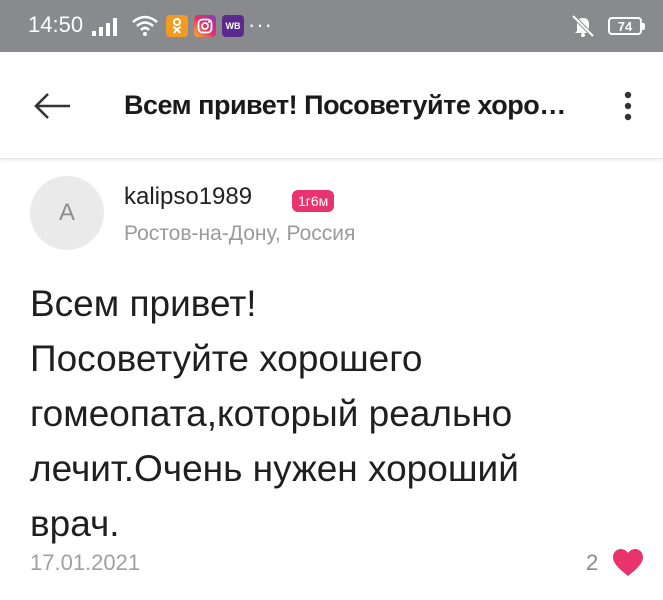 The width and height of the screenshot is (663, 600). Describe the element at coordinates (260, 24) in the screenshot. I see `more-notifications-icon: ···` at that location.